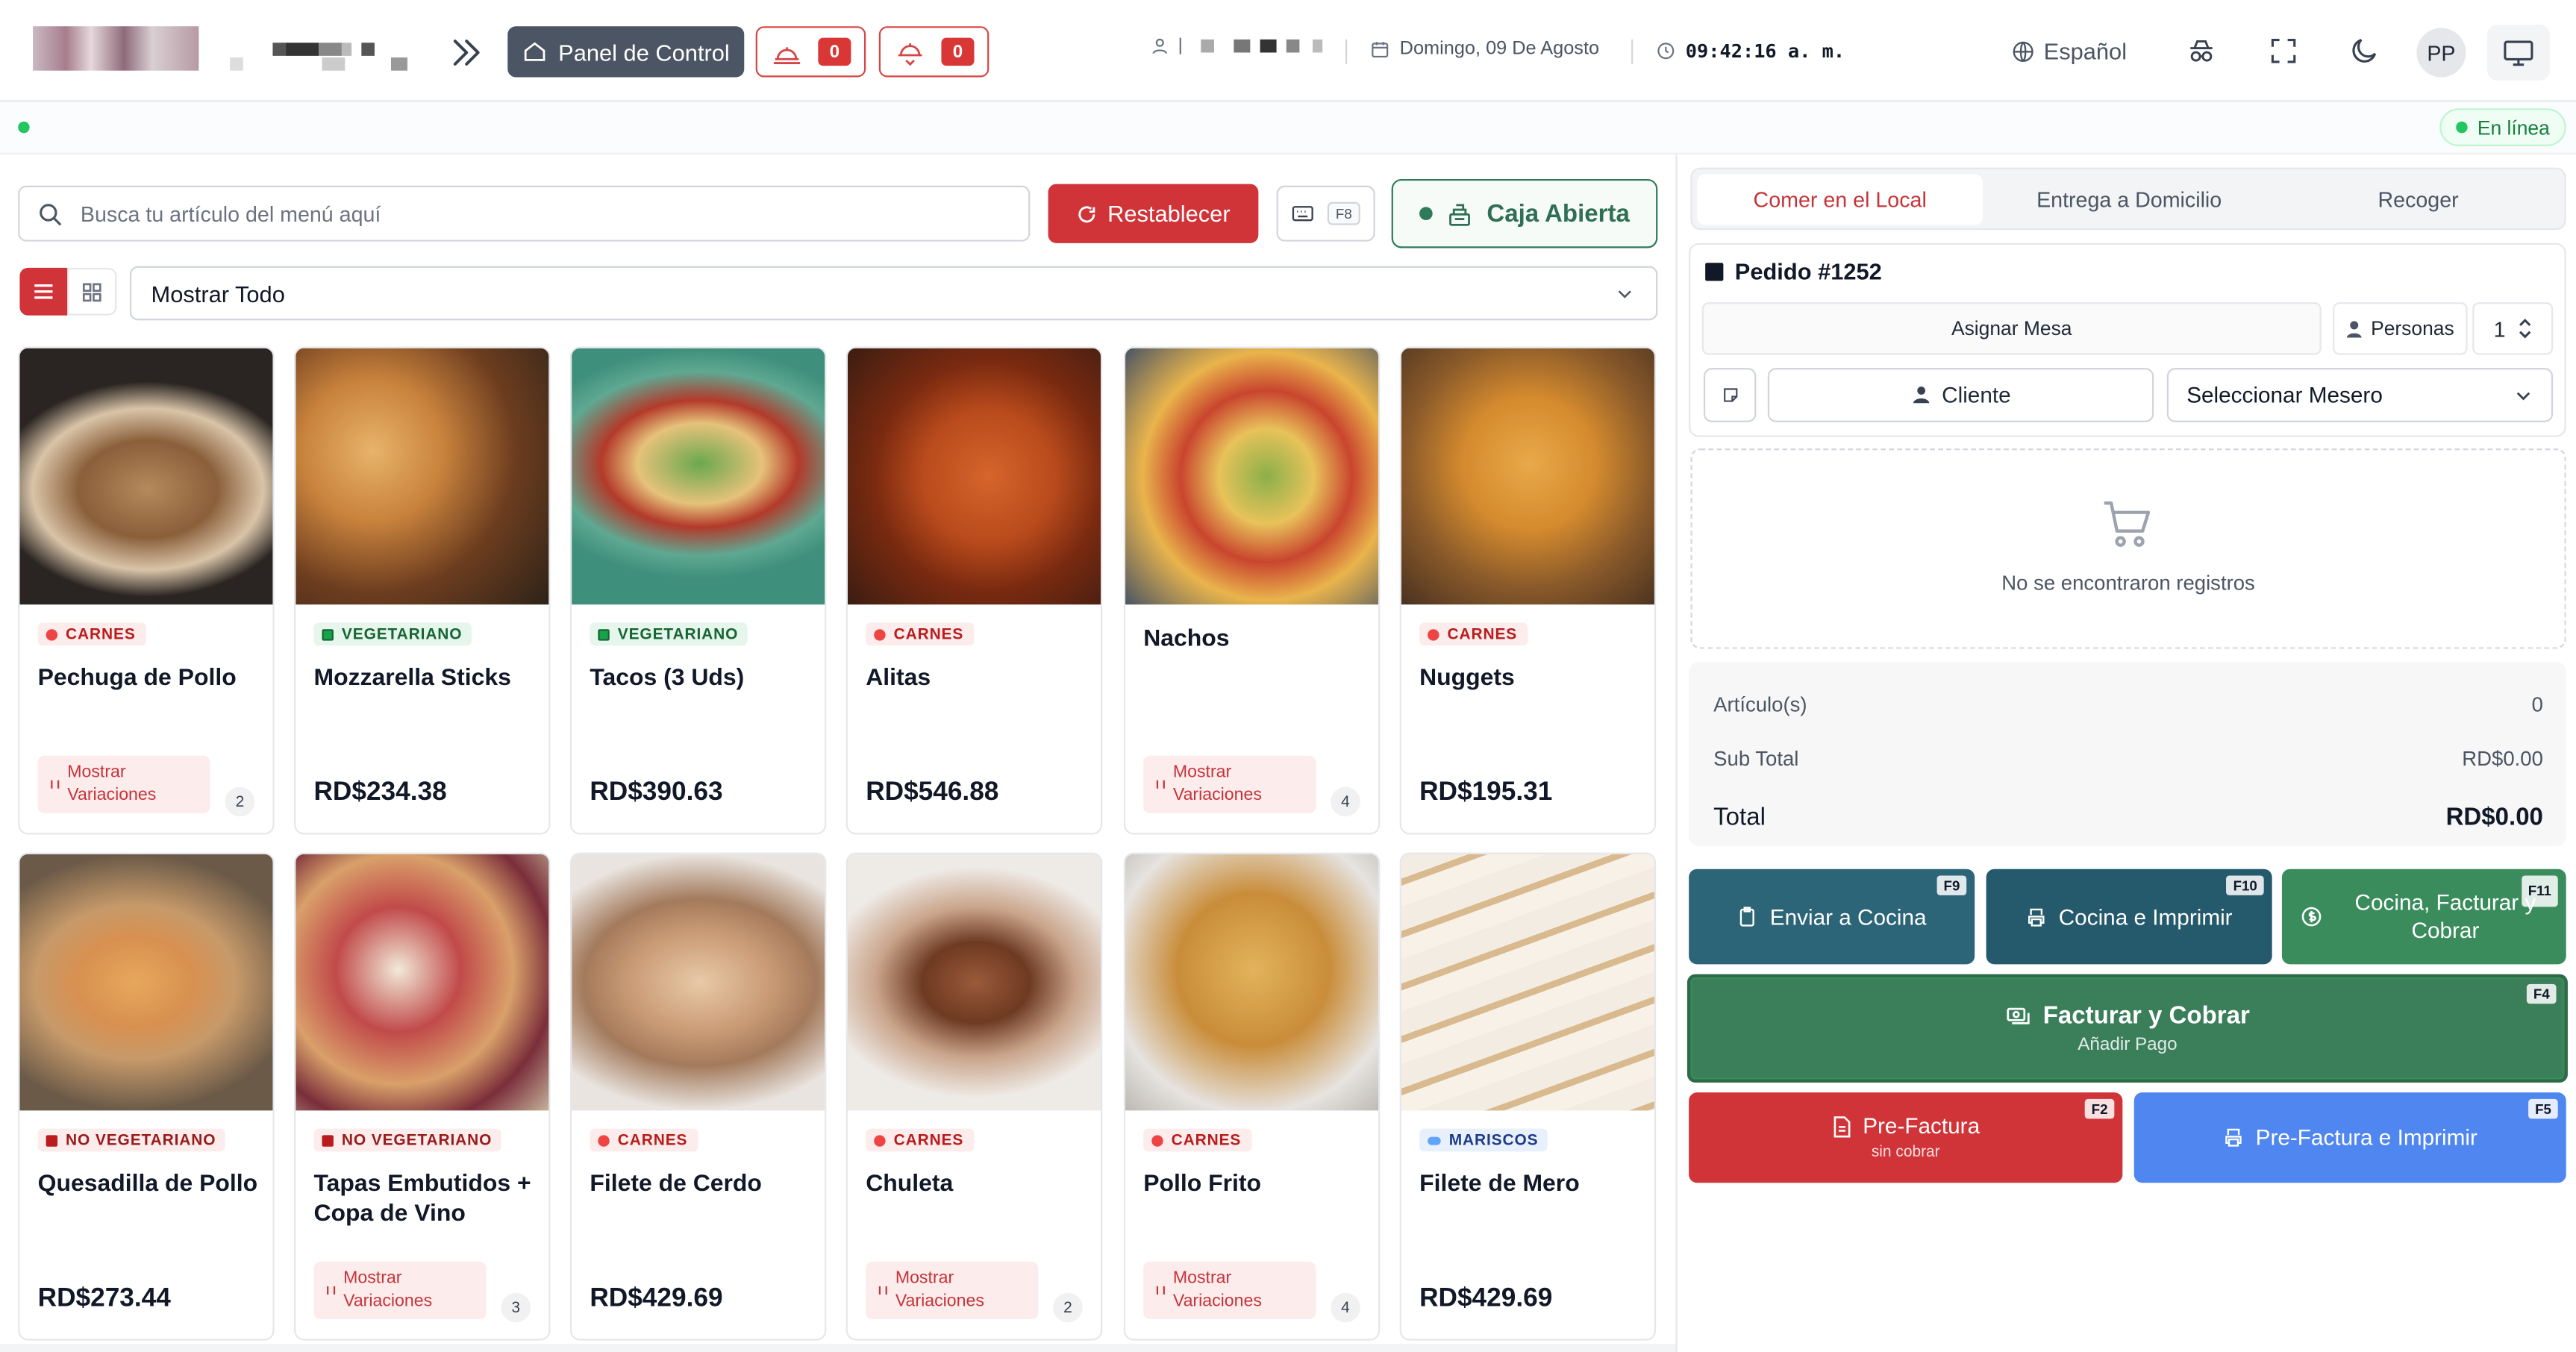 The height and width of the screenshot is (1352, 2576). Describe the element at coordinates (644, 51) in the screenshot. I see `control-panel-label: Panel de Control` at that location.